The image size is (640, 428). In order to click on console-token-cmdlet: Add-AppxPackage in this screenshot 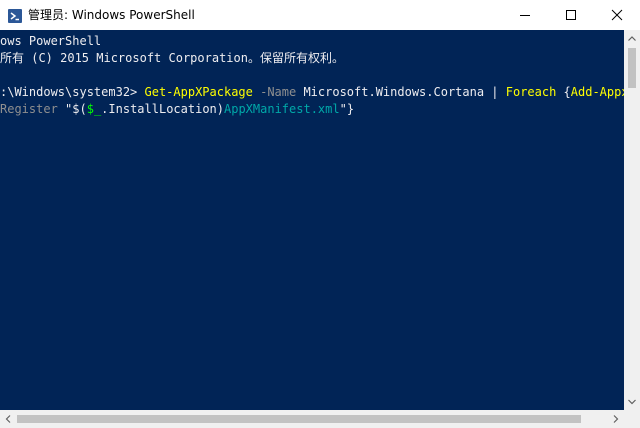, I will do `click(597, 92)`.